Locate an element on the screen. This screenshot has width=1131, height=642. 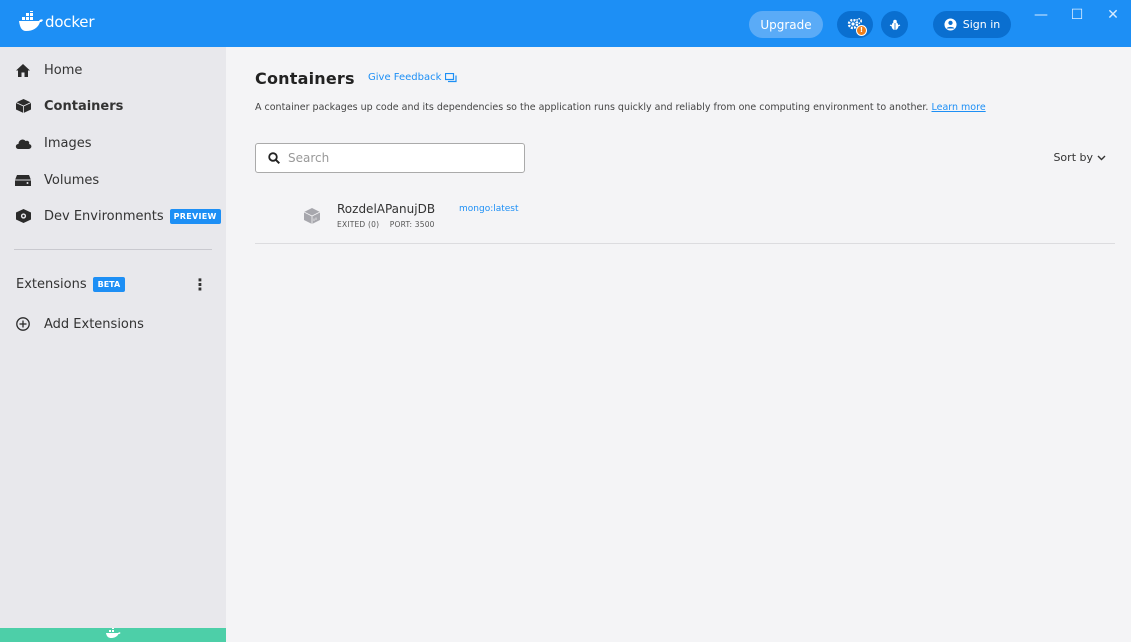
container-cube-icon is located at coordinates (312, 216).